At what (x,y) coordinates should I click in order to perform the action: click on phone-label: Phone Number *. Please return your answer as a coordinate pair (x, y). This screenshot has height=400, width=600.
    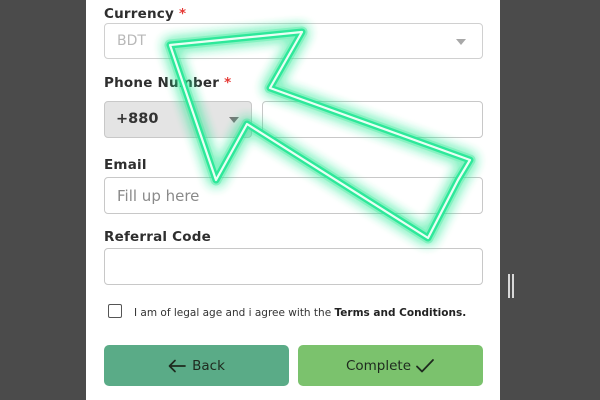
    Looking at the image, I should click on (168, 83).